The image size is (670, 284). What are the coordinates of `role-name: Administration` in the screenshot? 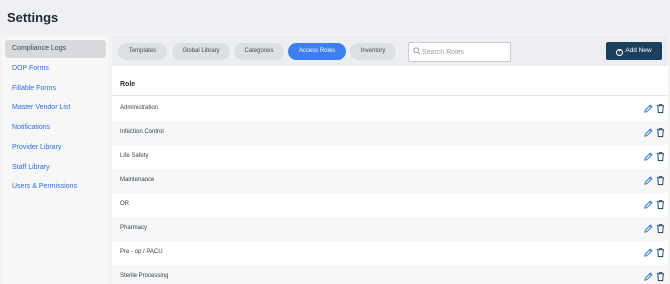 It's located at (139, 108).